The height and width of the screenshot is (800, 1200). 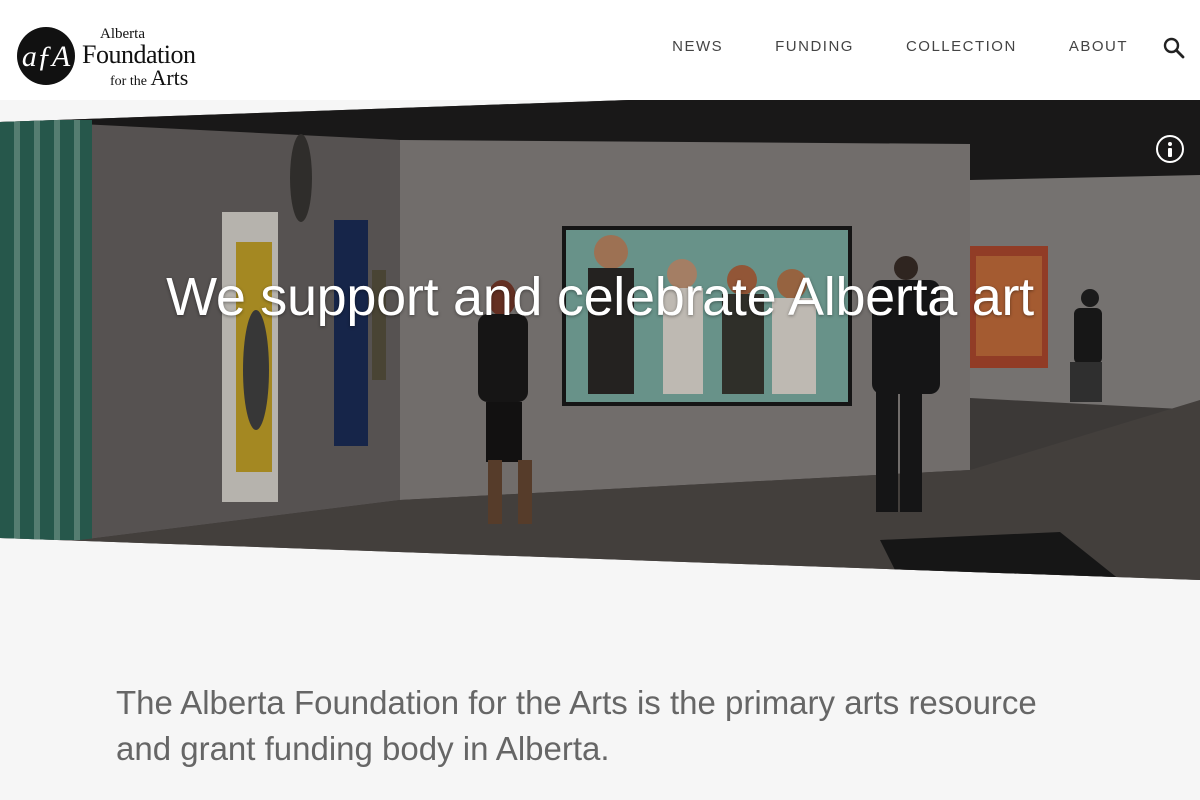 I want to click on logo-wordmark: Alberta Foundation for the Arts, so click(x=139, y=58).